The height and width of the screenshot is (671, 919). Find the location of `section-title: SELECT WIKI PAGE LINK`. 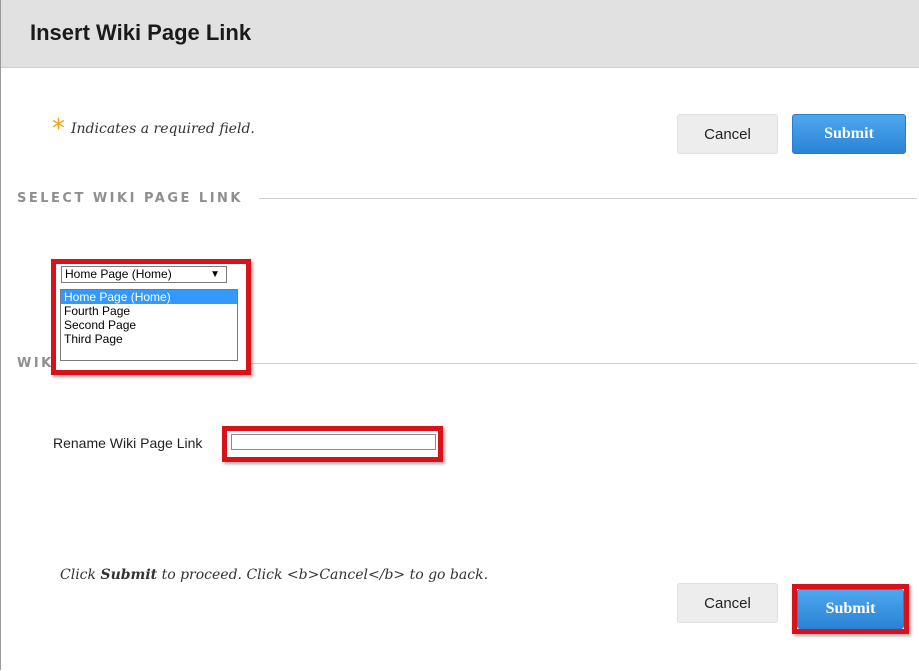

section-title: SELECT WIKI PAGE LINK is located at coordinates (130, 198).